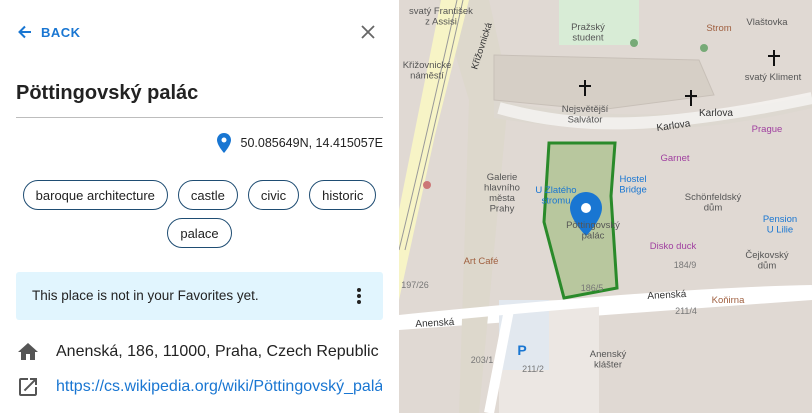 The image size is (812, 413). I want to click on map-label: 184/9, so click(685, 265).